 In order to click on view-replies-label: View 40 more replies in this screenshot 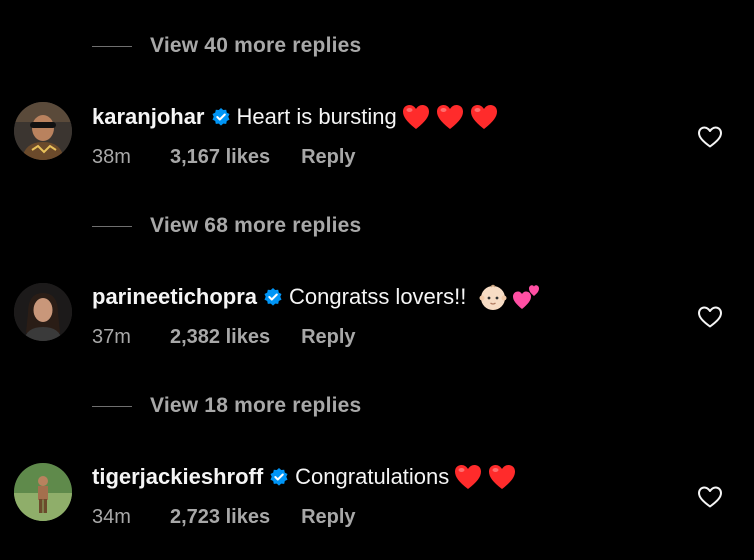, I will do `click(256, 45)`.